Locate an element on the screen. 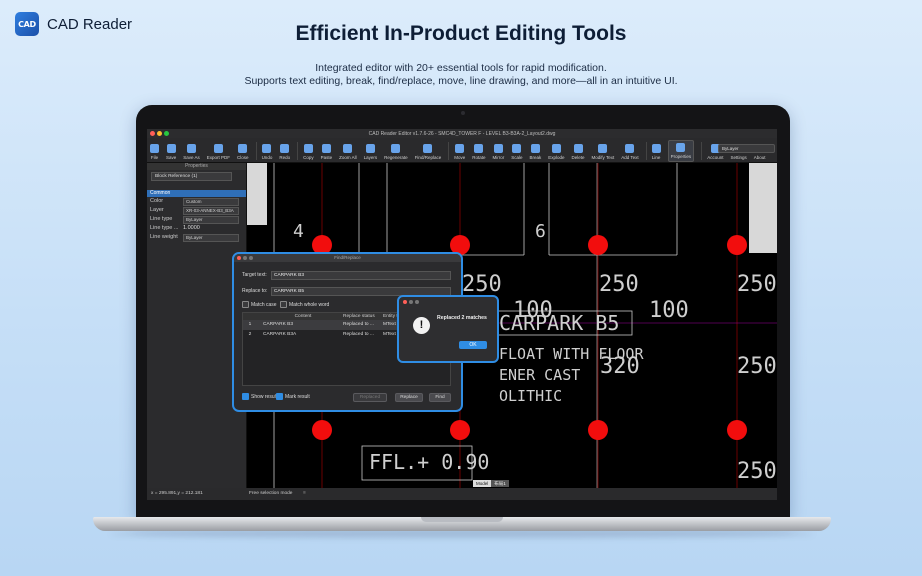 The height and width of the screenshot is (576, 922). exclamation-icon: ! is located at coordinates (421, 325).